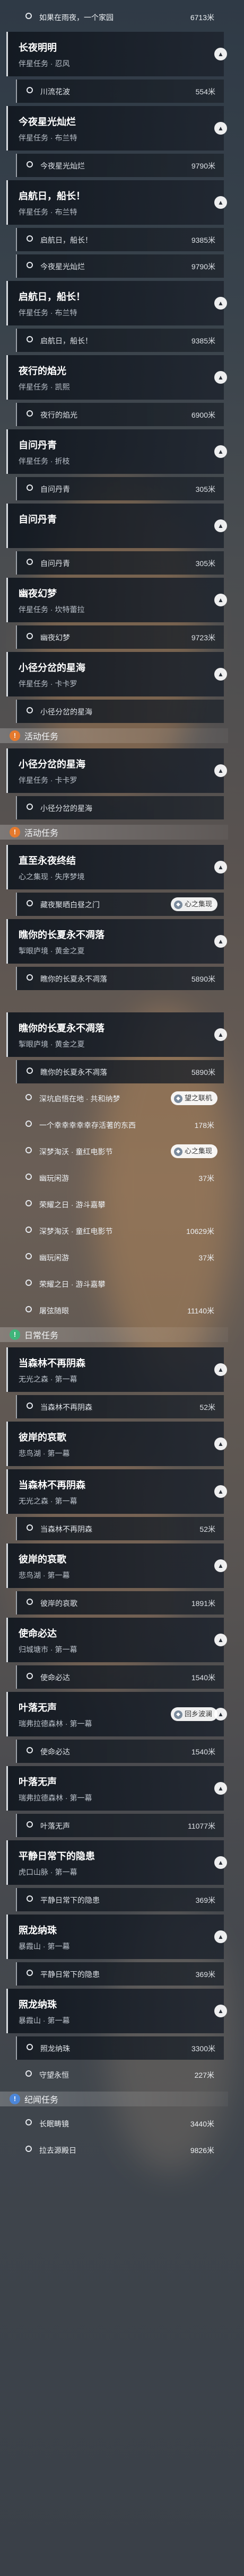  What do you see at coordinates (55, 1826) in the screenshot?
I see `quest-step-label: 叶落无声` at bounding box center [55, 1826].